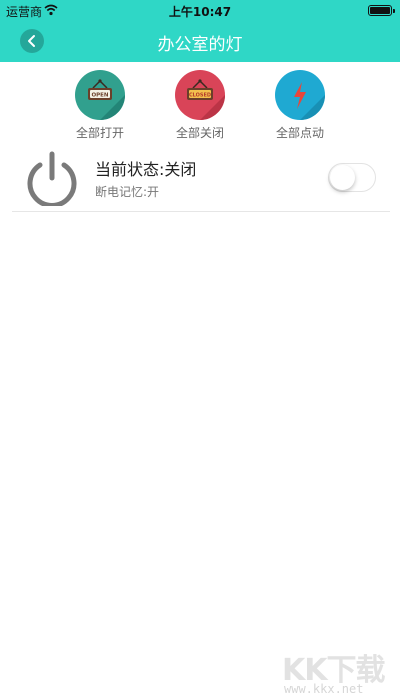 The width and height of the screenshot is (400, 700). What do you see at coordinates (146, 169) in the screenshot?
I see `current-state-text: 当前状态:关闭` at bounding box center [146, 169].